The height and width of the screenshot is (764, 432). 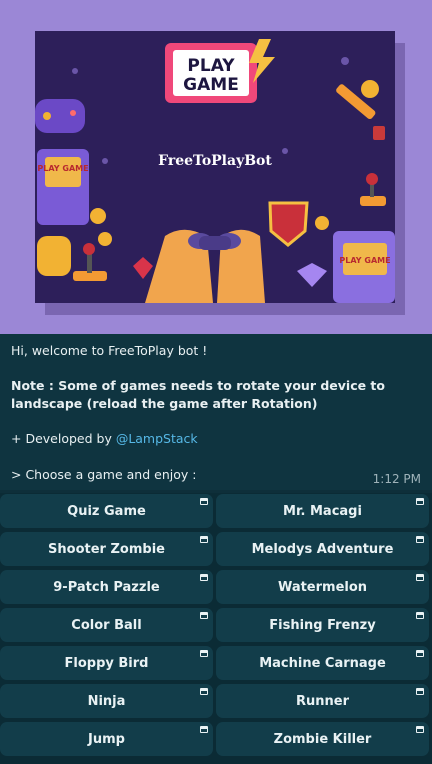 What do you see at coordinates (62, 168) in the screenshot?
I see `left-screen-text: PLAY GAME` at bounding box center [62, 168].